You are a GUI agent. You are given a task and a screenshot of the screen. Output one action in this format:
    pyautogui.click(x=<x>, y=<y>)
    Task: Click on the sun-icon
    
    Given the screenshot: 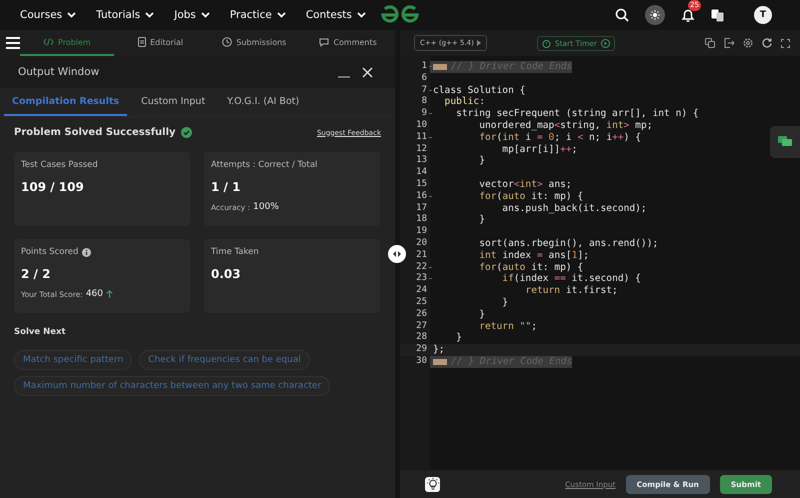 What is the action you would take?
    pyautogui.click(x=655, y=15)
    